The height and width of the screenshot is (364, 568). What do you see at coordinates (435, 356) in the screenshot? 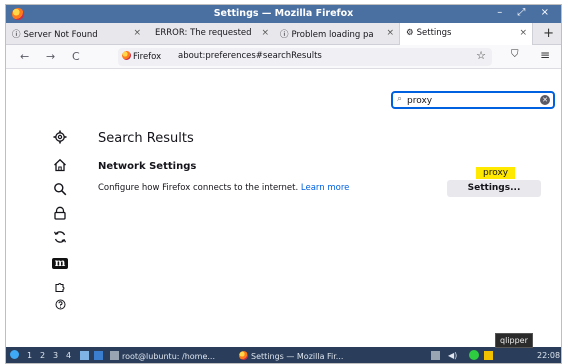
I see `tray-app-icon` at bounding box center [435, 356].